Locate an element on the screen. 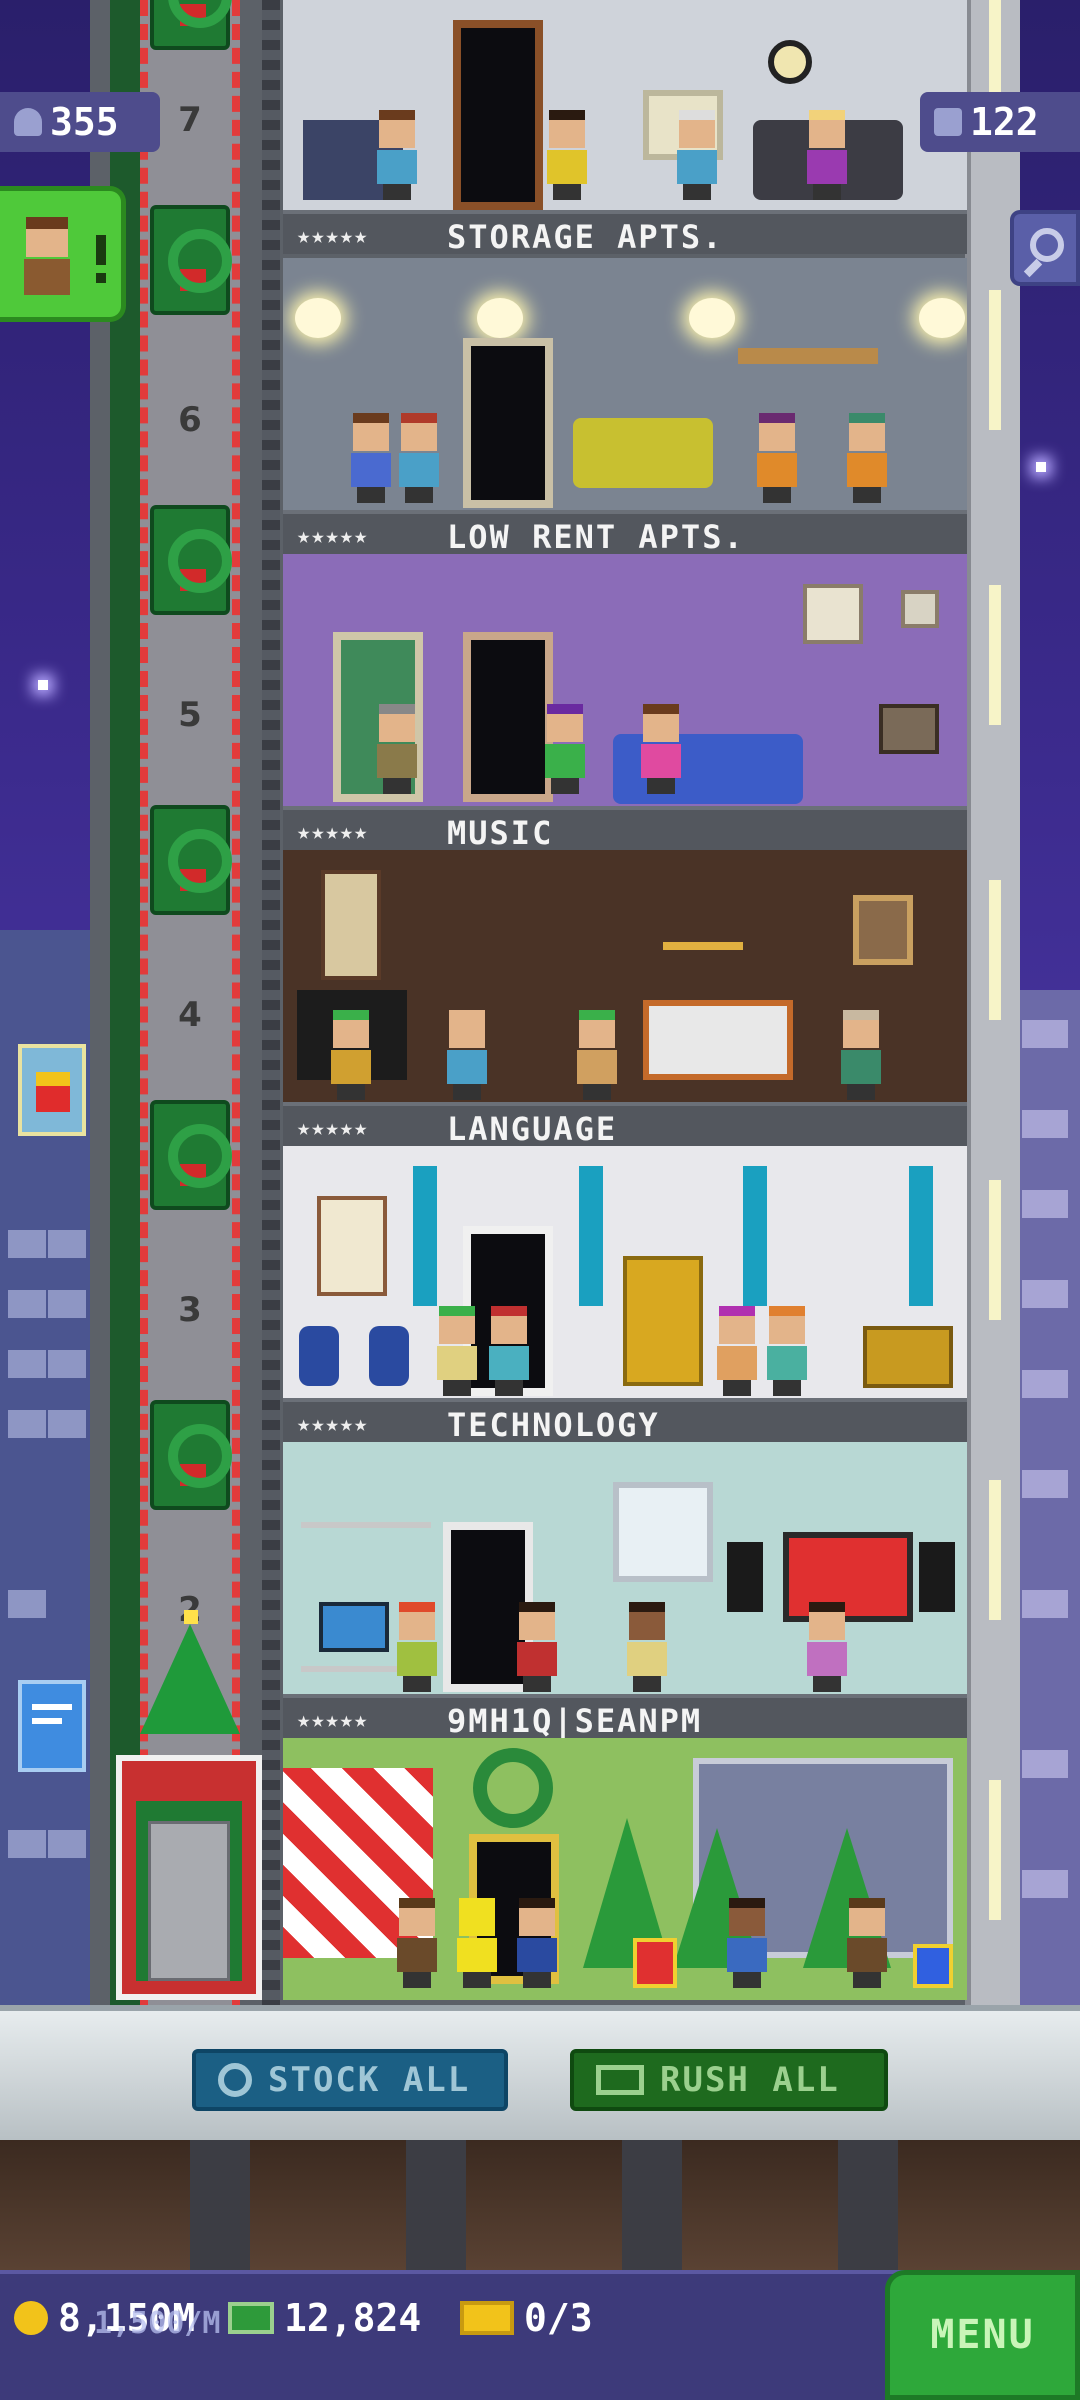 The image size is (1080, 2400). floor-label-bar: ★★★★★ TECHNOLOGY is located at coordinates (625, 1421).